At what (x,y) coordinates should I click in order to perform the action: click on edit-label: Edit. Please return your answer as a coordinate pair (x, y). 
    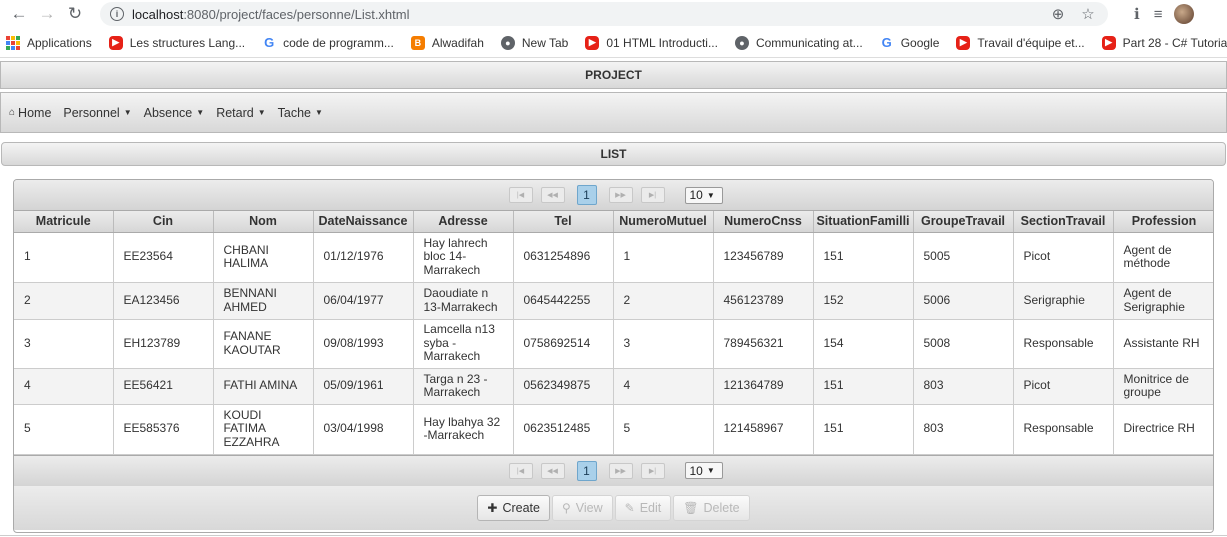
    Looking at the image, I should click on (650, 507).